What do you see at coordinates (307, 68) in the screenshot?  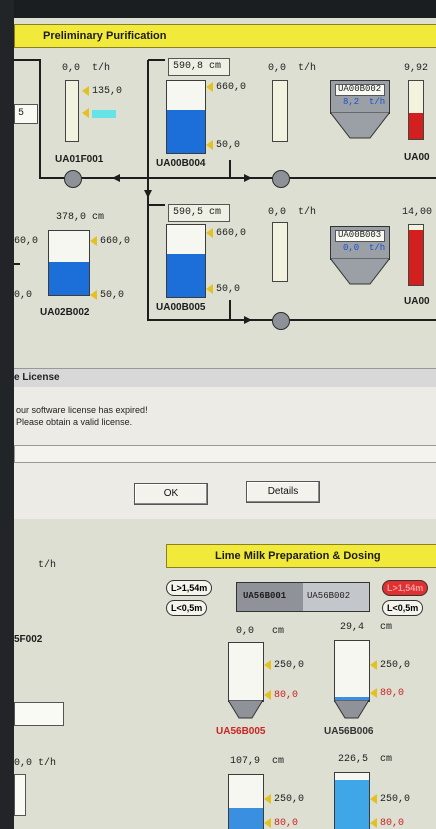 I see `tube-mid-1-unit: t/h` at bounding box center [307, 68].